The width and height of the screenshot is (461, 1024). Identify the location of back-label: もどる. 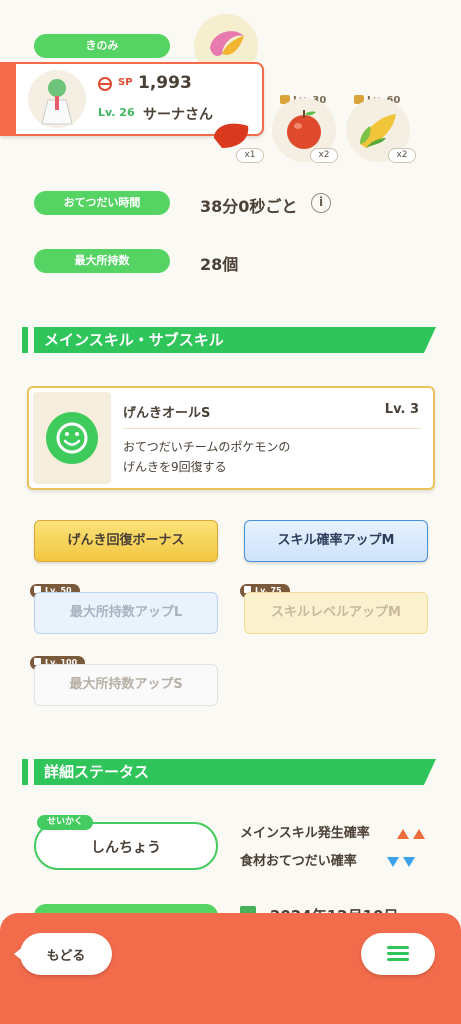
(66, 956).